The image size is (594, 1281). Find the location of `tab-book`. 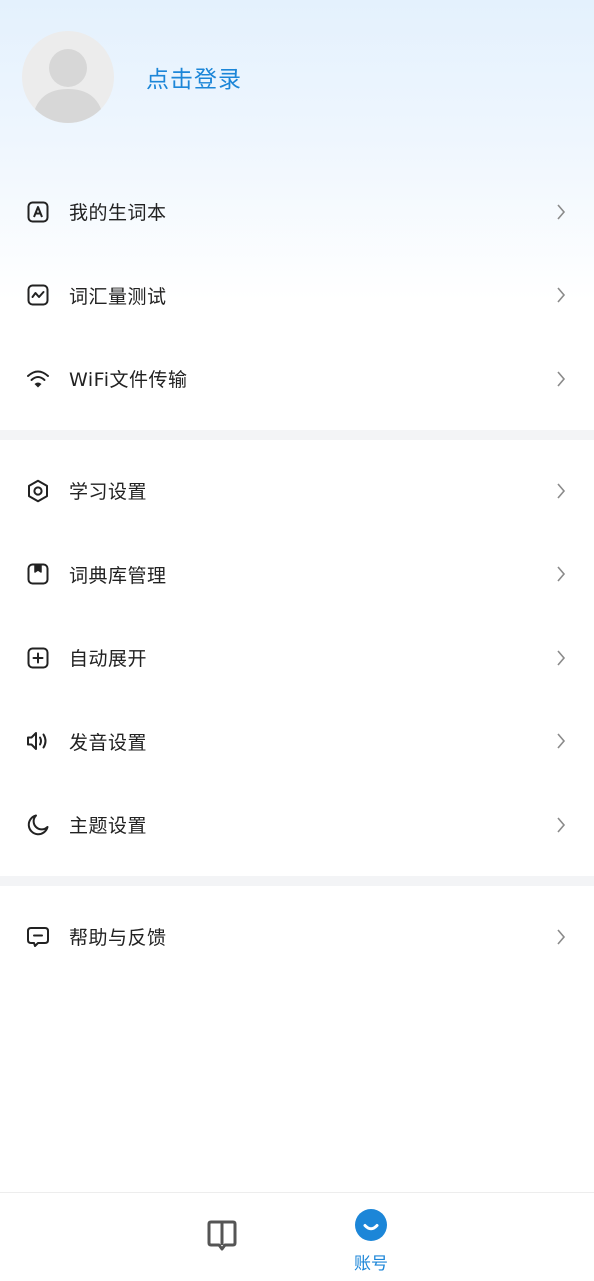

tab-book is located at coordinates (222, 1237).